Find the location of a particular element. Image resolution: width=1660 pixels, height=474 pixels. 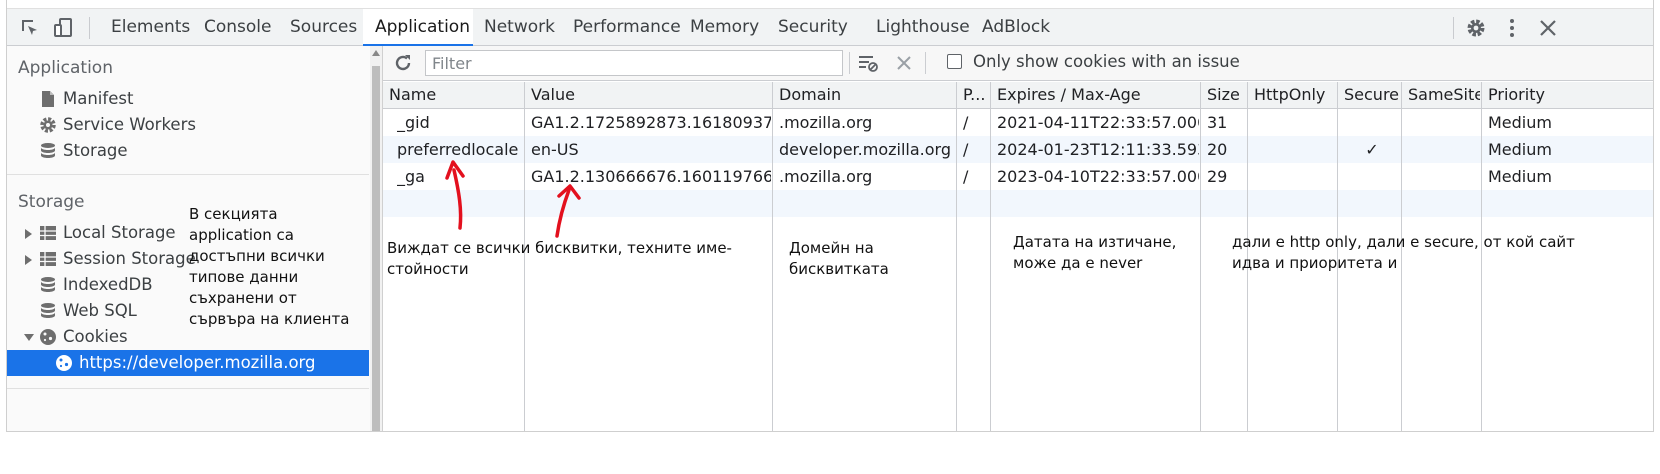

tab-memory: Memory is located at coordinates (724, 27).